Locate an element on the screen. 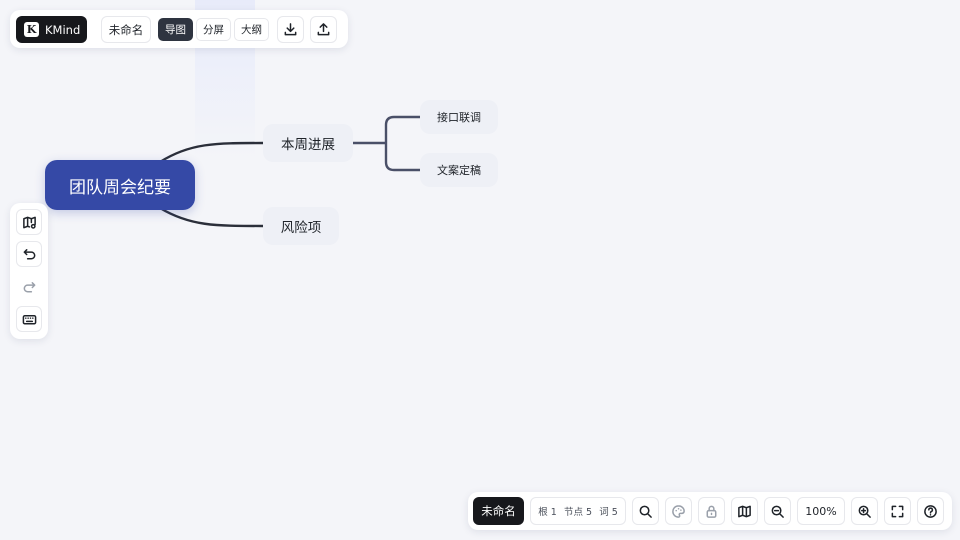 The width and height of the screenshot is (960, 540). search-icon is located at coordinates (645, 511).